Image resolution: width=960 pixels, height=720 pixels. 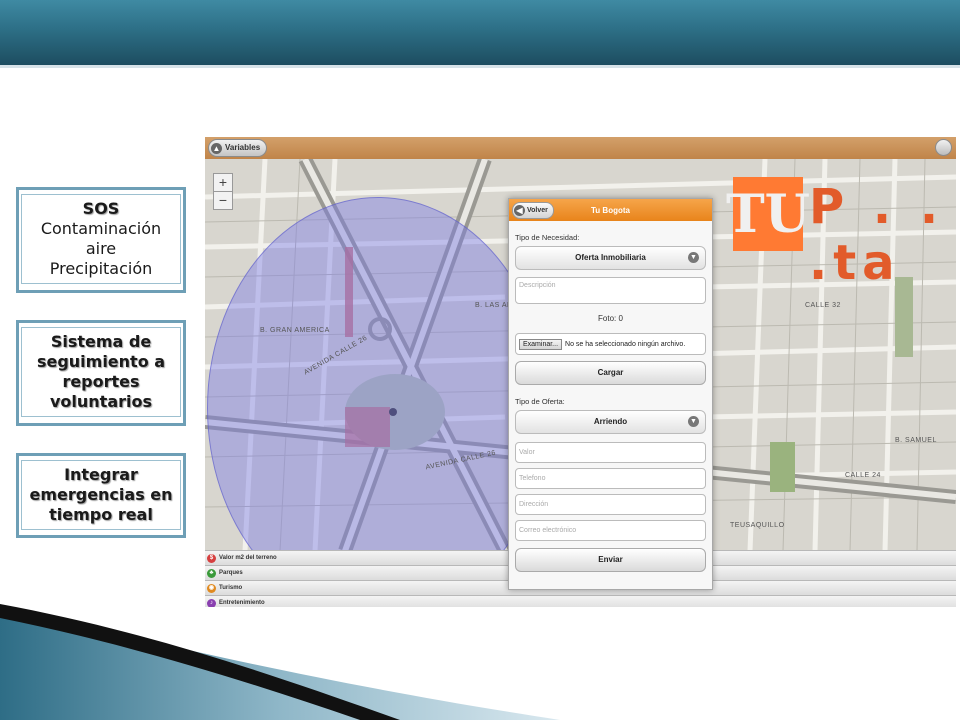 What do you see at coordinates (519, 210) in the screenshot?
I see `chevron-left-icon: ◀` at bounding box center [519, 210].